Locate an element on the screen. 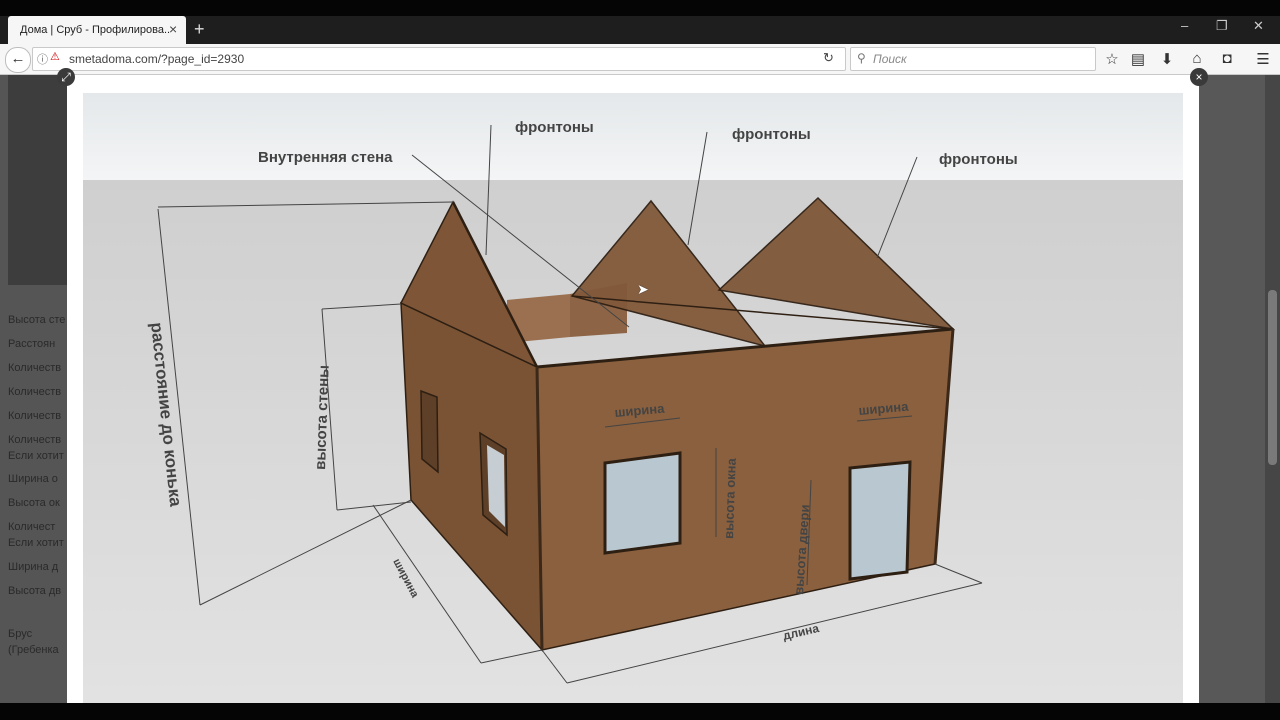  reading-list-icon: ▤ is located at coordinates (1138, 59).